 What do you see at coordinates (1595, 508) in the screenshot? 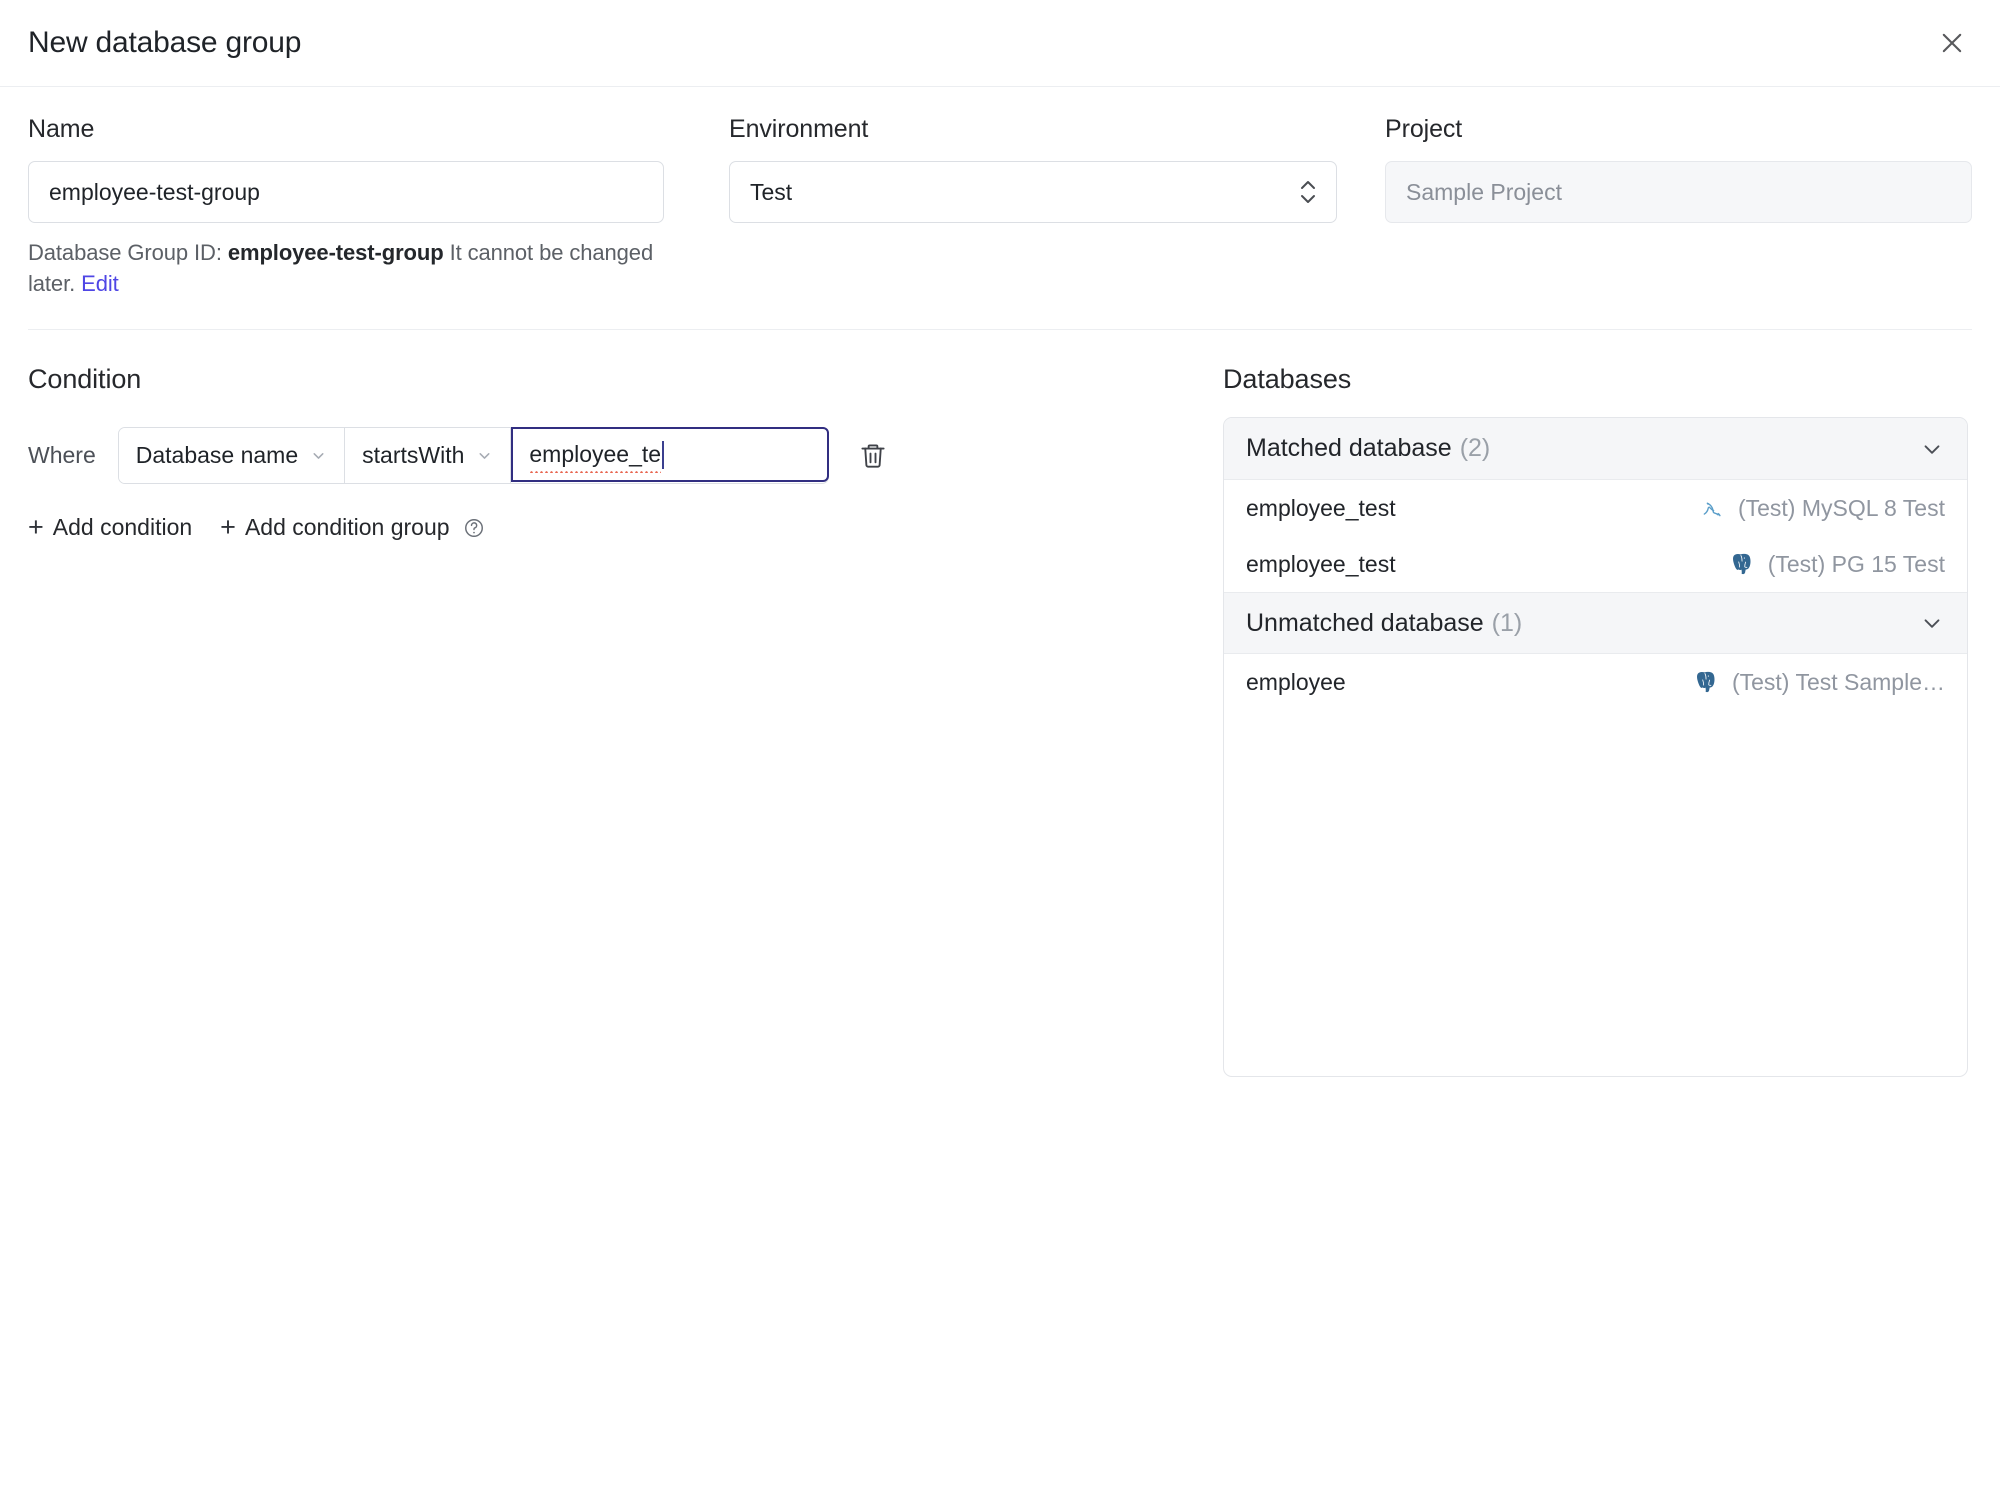
I see `list-item: employee_test (Test) MySQL 8 Test` at bounding box center [1595, 508].